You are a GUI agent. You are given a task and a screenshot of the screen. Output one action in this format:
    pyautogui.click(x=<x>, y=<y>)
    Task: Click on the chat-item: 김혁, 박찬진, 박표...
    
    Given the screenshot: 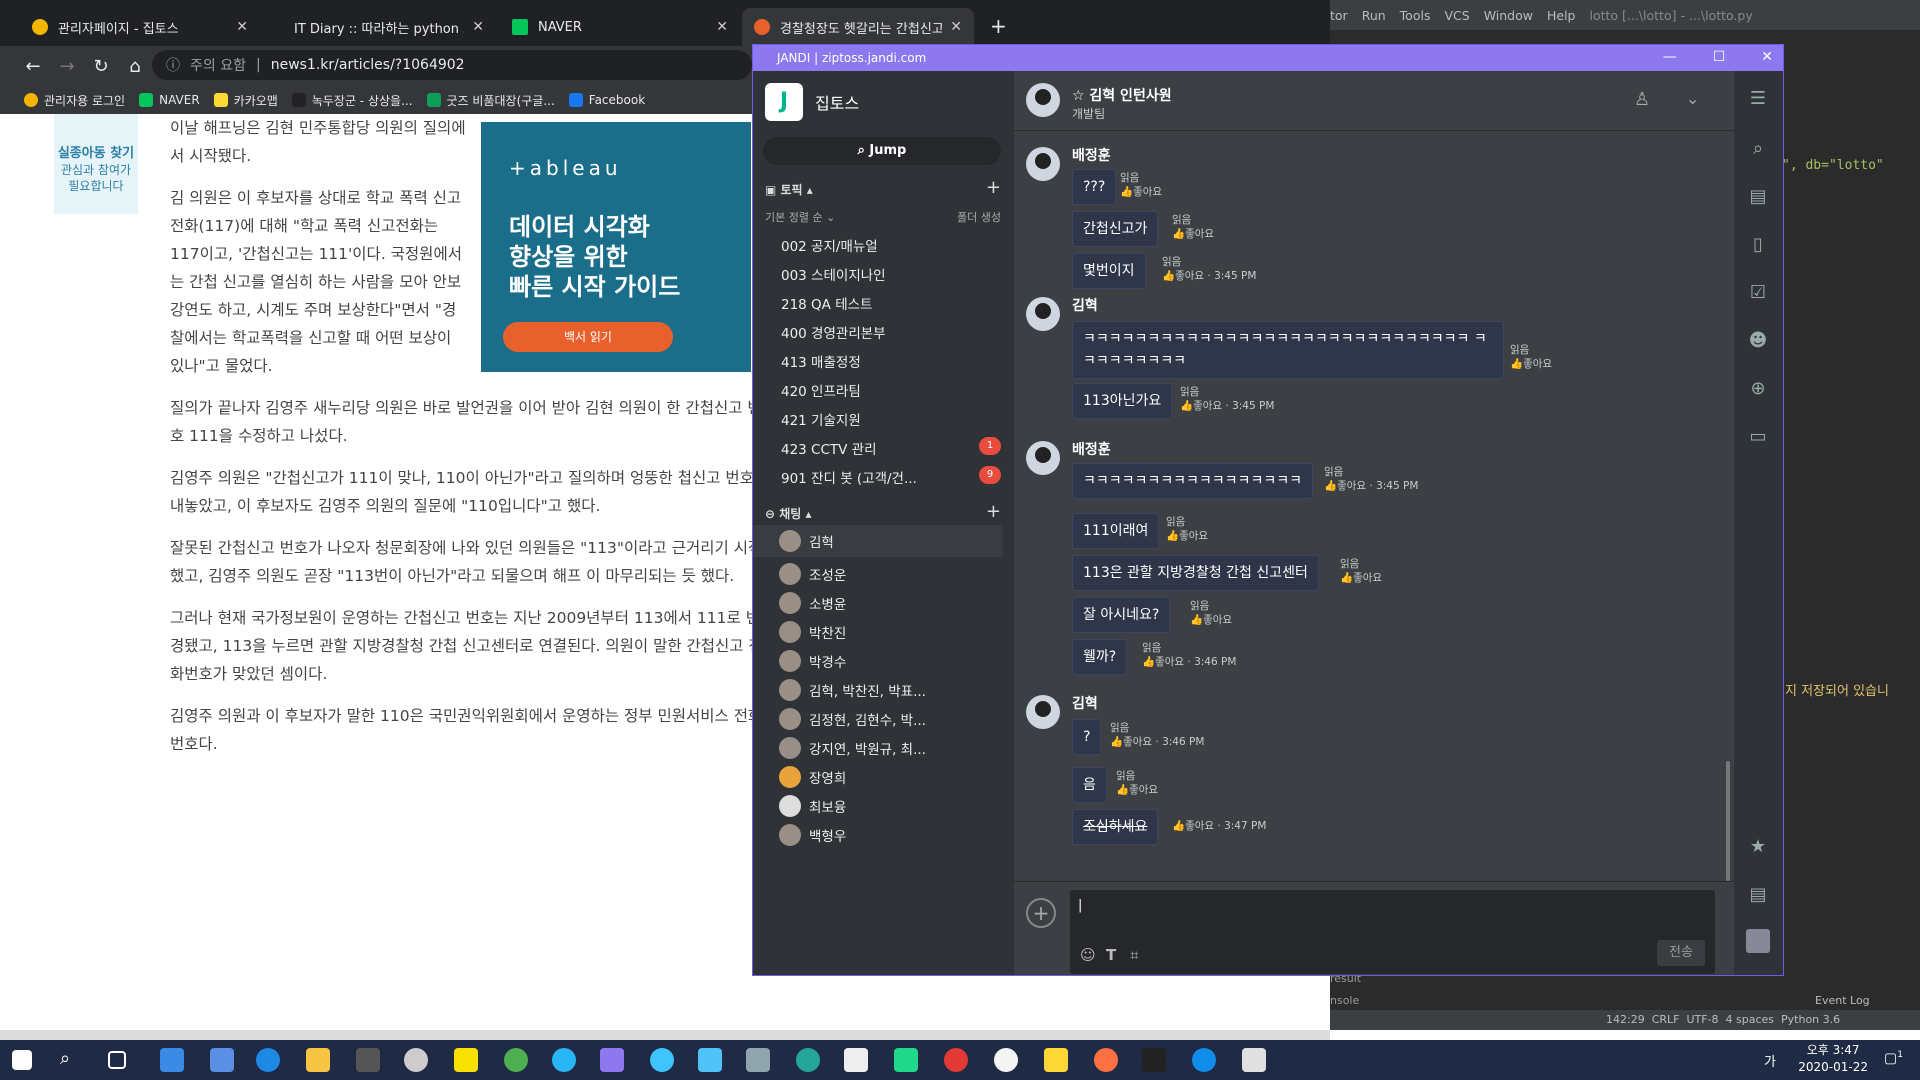 What is the action you would take?
    pyautogui.click(x=889, y=690)
    